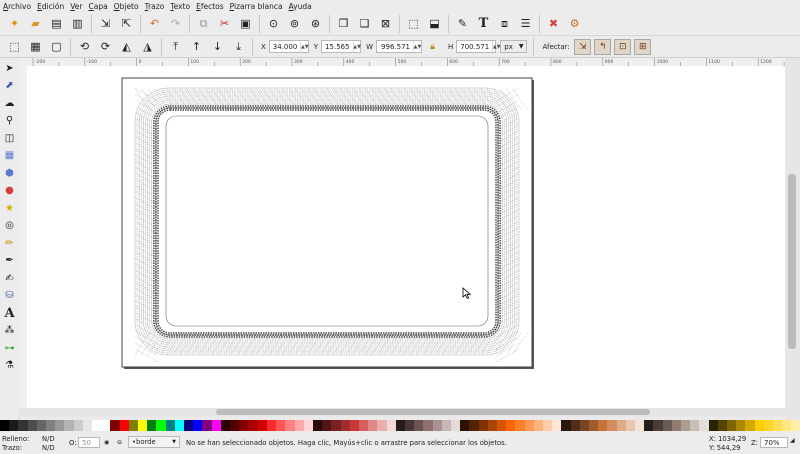  I want to click on rotate-ccw-icon: ⟲, so click(85, 47).